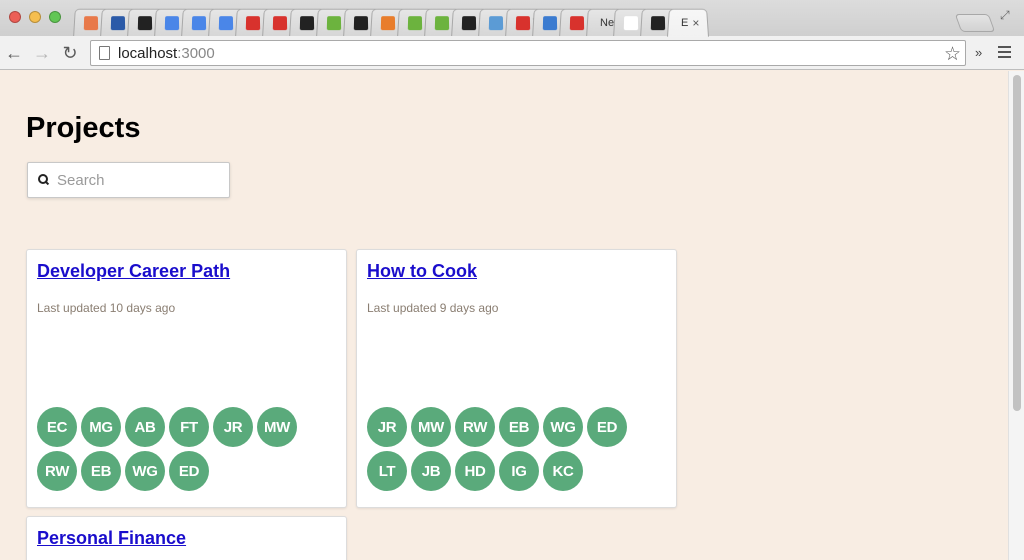 This screenshot has height=560, width=1024. What do you see at coordinates (952, 54) in the screenshot?
I see `bookmark-star-icon: ☆` at bounding box center [952, 54].